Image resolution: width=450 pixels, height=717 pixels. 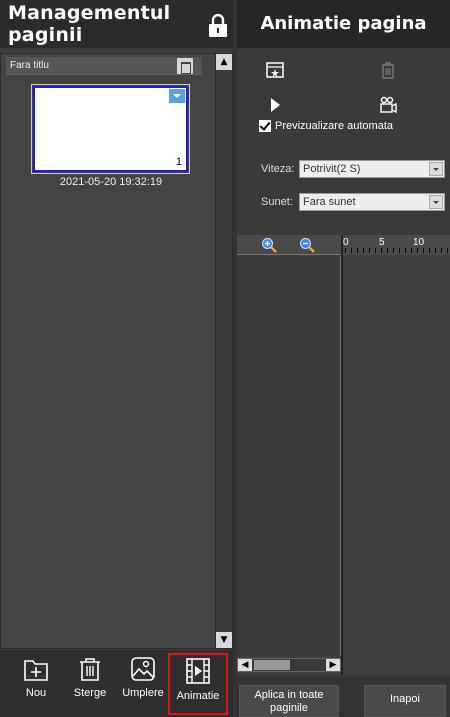 I want to click on page-thumbnail: 1, so click(x=110, y=129).